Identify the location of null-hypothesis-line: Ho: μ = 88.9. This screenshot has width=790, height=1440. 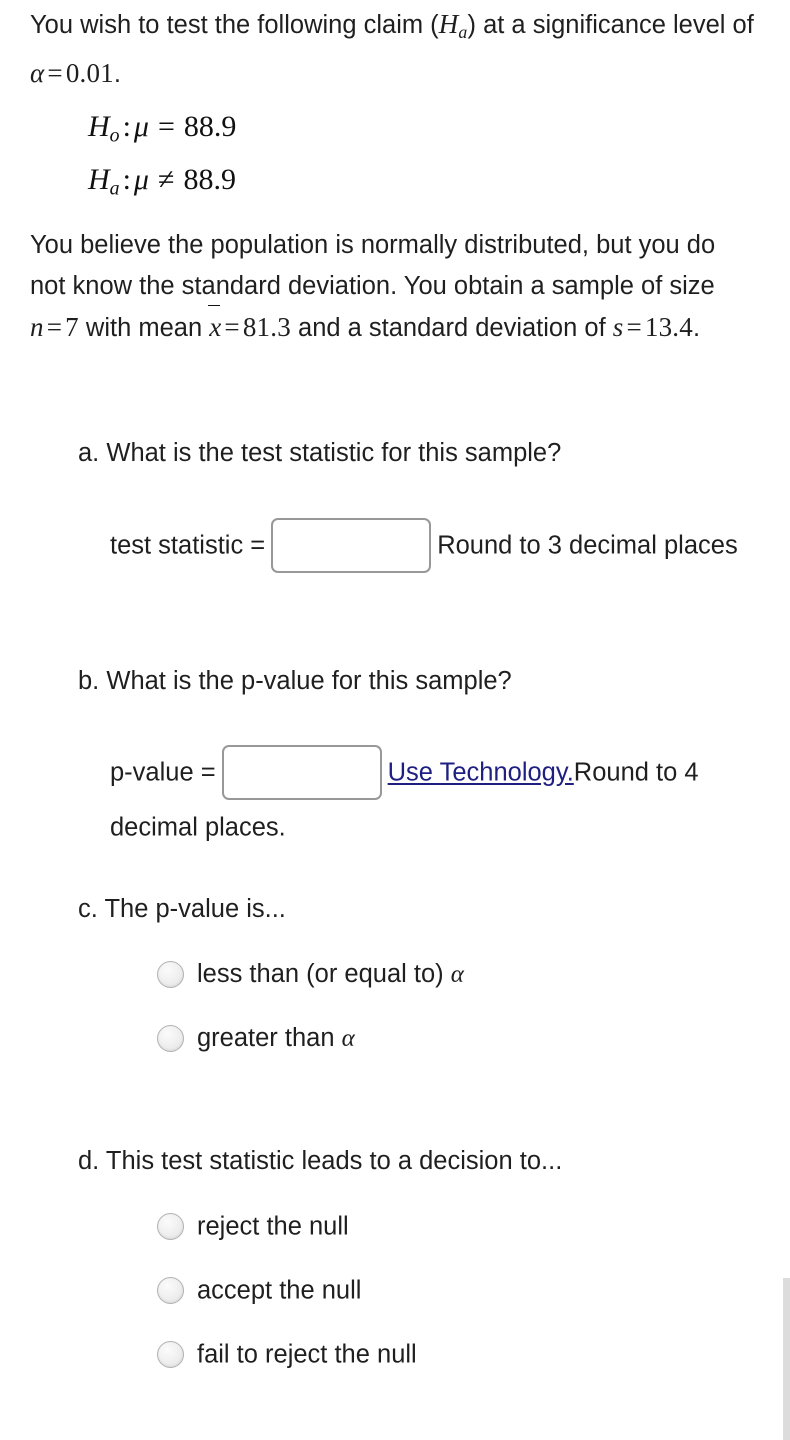
(162, 131).